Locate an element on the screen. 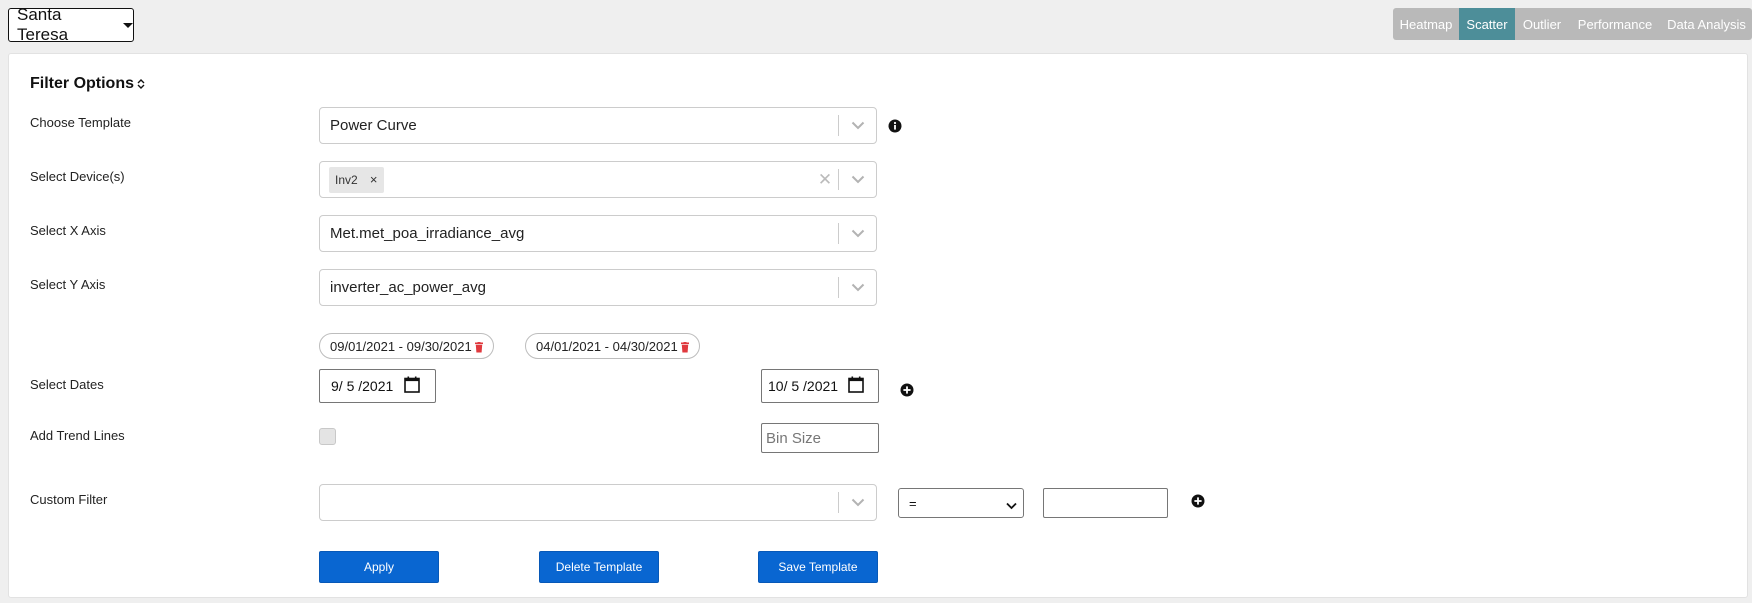  chip-remove-icon: × is located at coordinates (374, 180).